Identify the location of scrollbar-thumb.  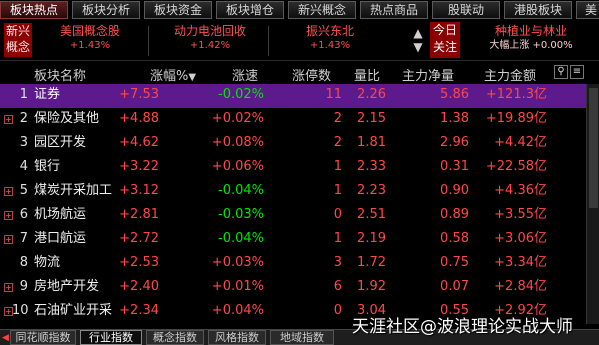
(593, 148).